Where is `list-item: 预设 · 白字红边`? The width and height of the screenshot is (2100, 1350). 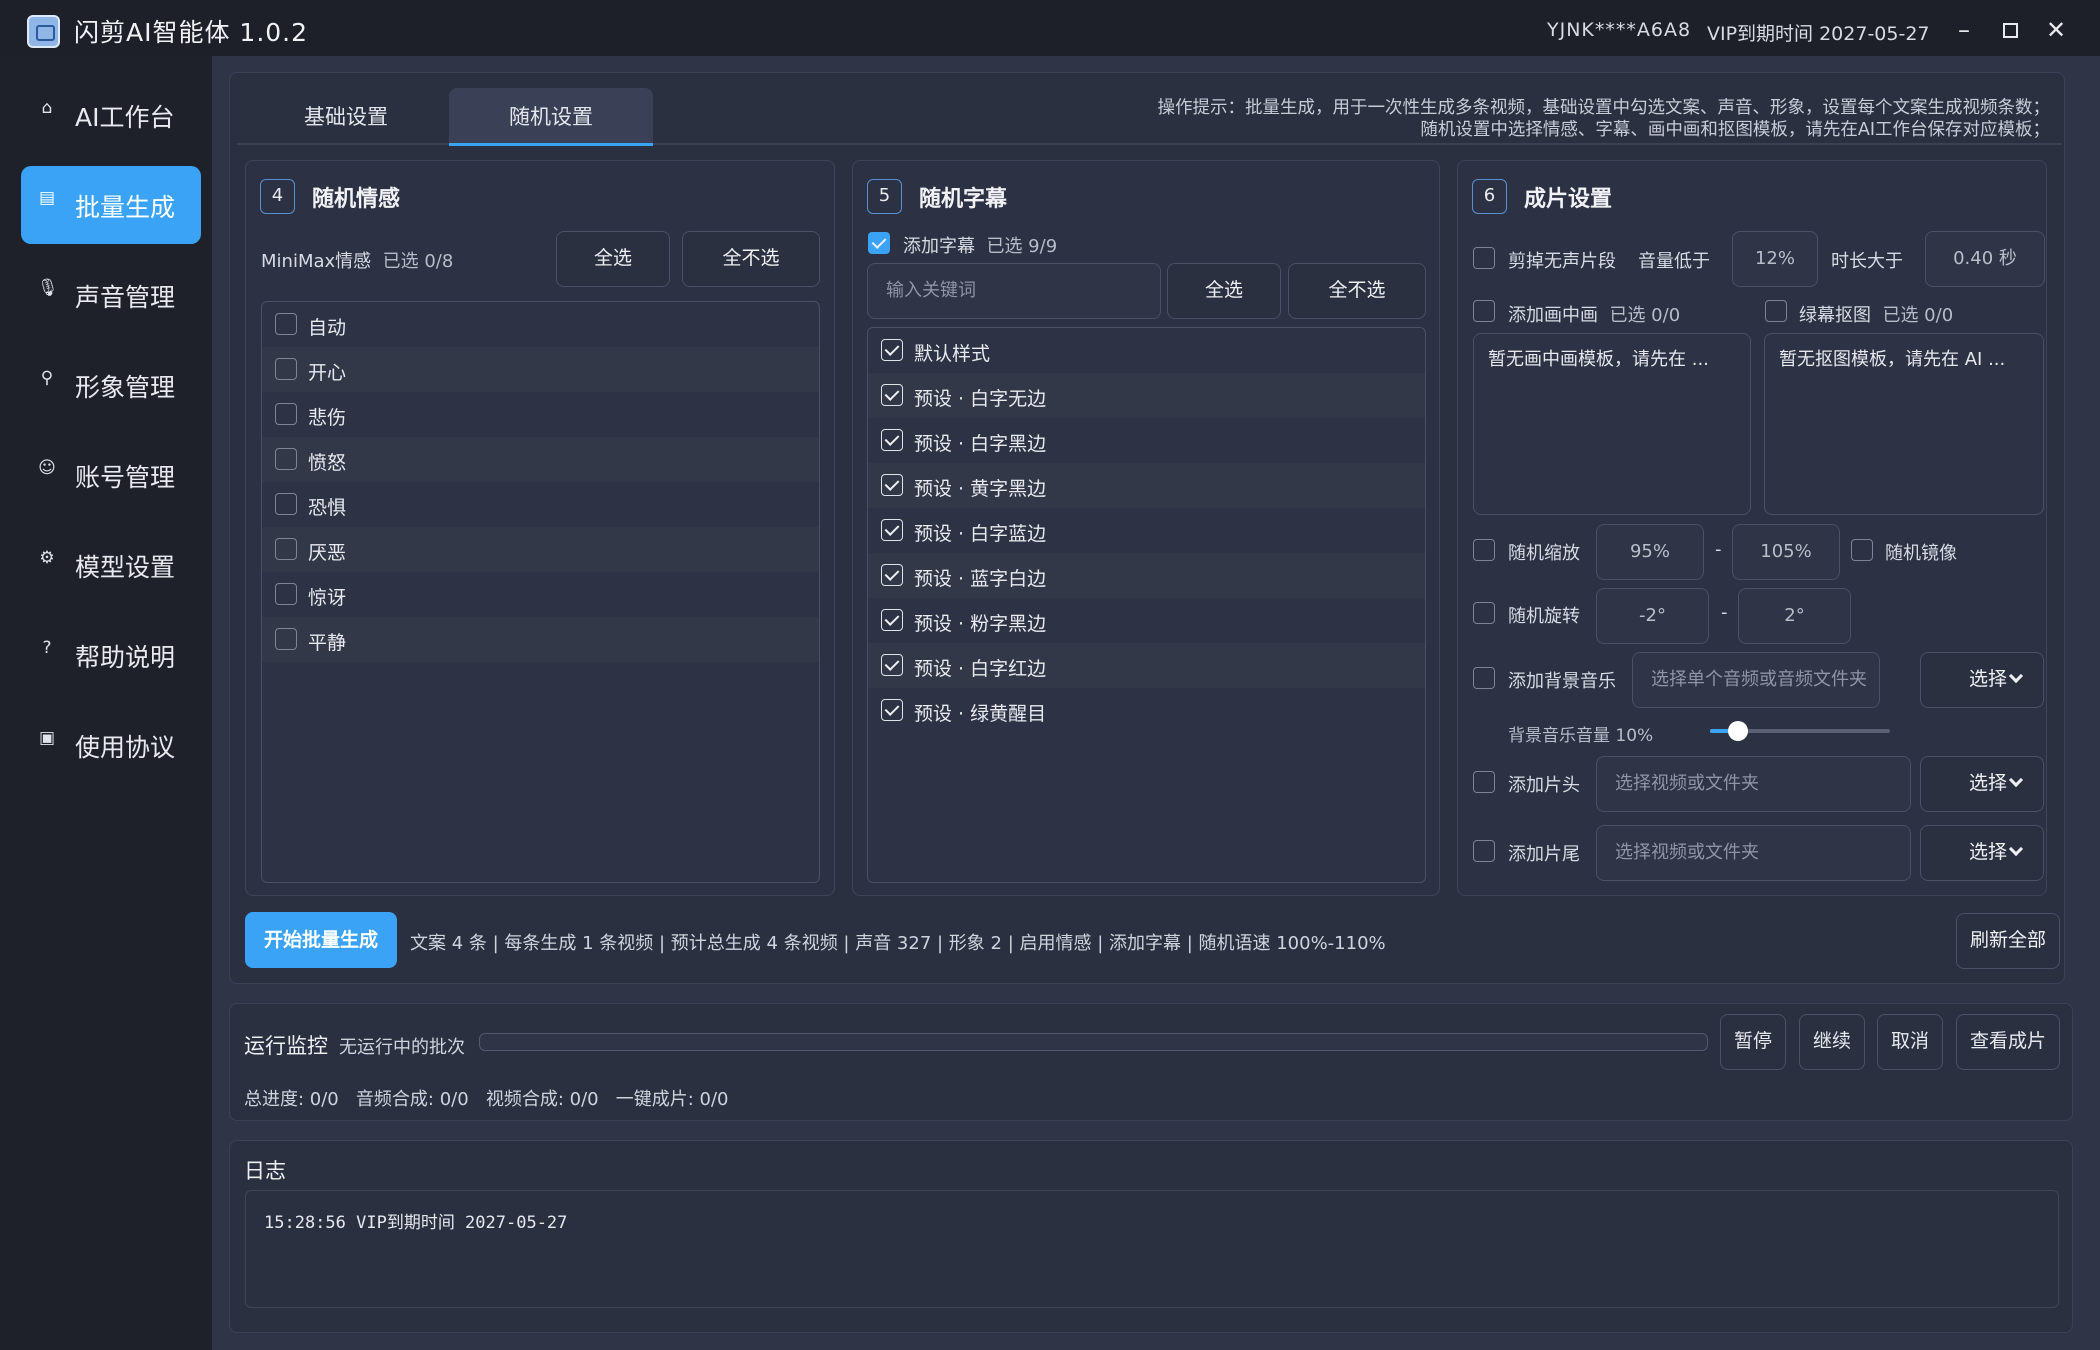
list-item: 预设 · 白字红边 is located at coordinates (1146, 665).